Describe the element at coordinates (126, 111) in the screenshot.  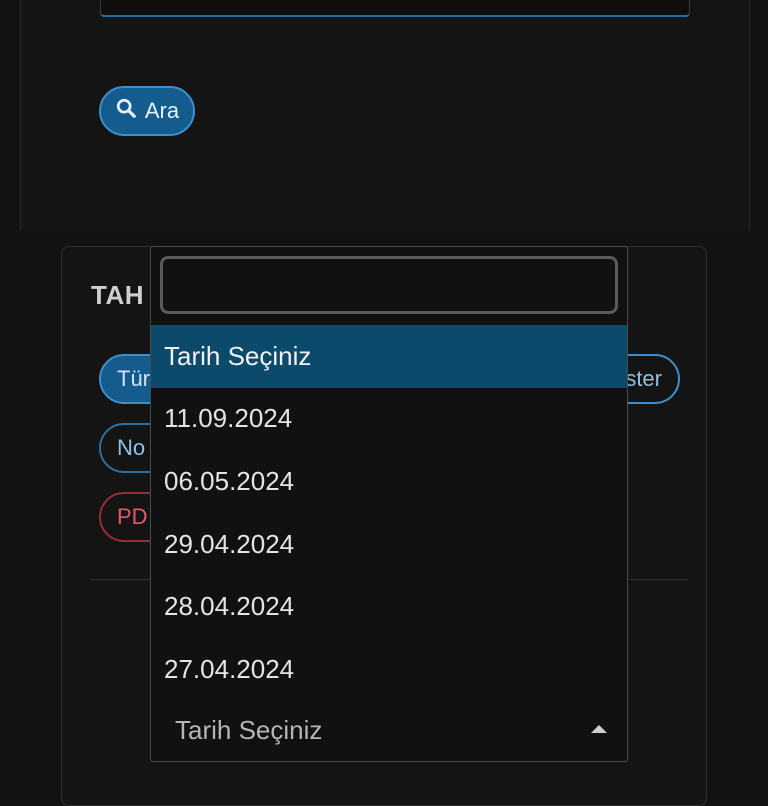
I see `search-icon` at that location.